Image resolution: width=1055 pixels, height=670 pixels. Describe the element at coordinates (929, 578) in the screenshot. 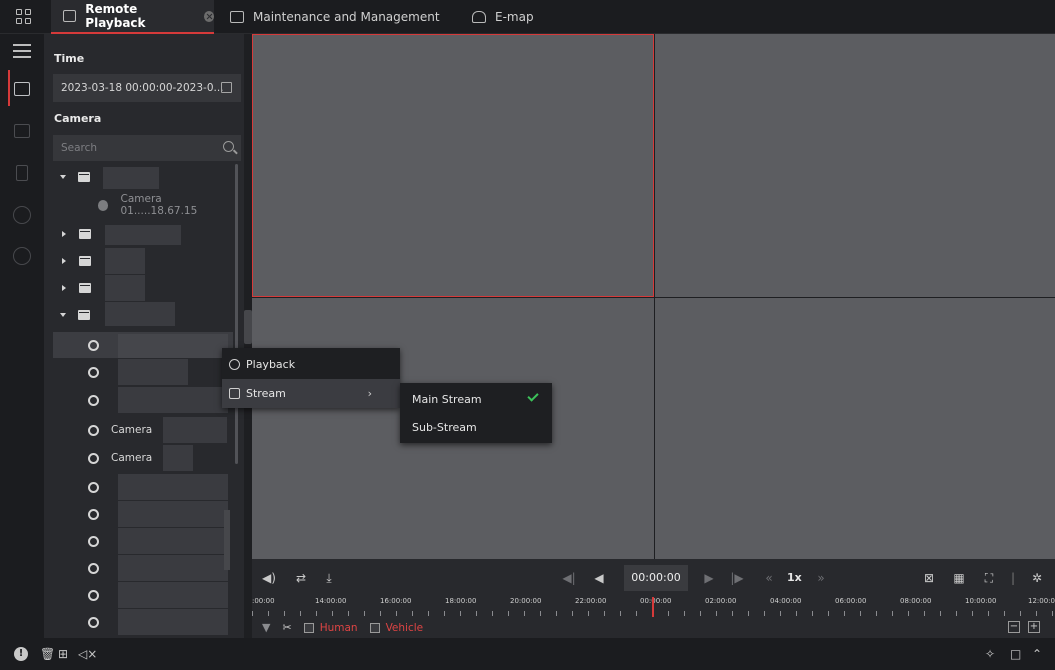

I see `stop-all-icon: ⊠` at that location.